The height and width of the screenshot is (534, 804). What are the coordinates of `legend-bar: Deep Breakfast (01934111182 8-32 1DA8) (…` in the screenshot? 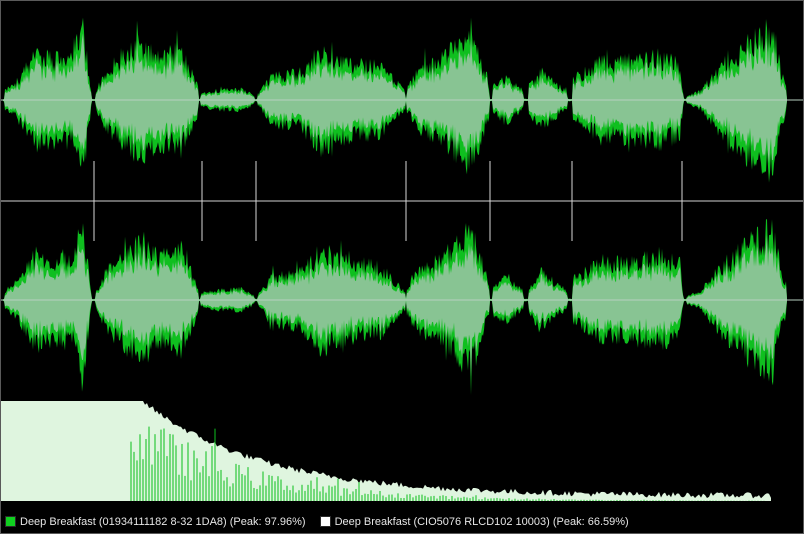 It's located at (402, 520).